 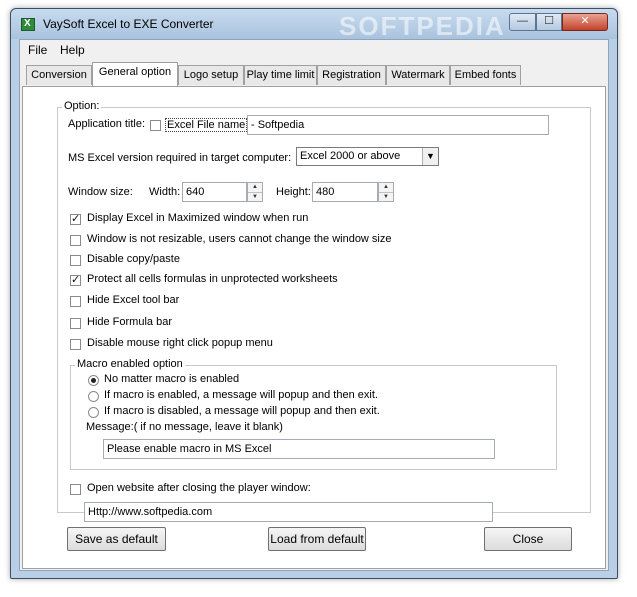 I want to click on open-website-checkbox, so click(x=75, y=489).